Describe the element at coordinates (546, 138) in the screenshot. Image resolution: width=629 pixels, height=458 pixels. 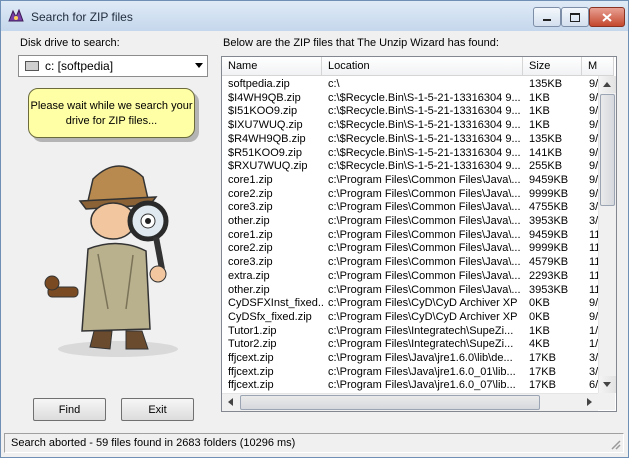
I see `cell-size: 135KB` at that location.